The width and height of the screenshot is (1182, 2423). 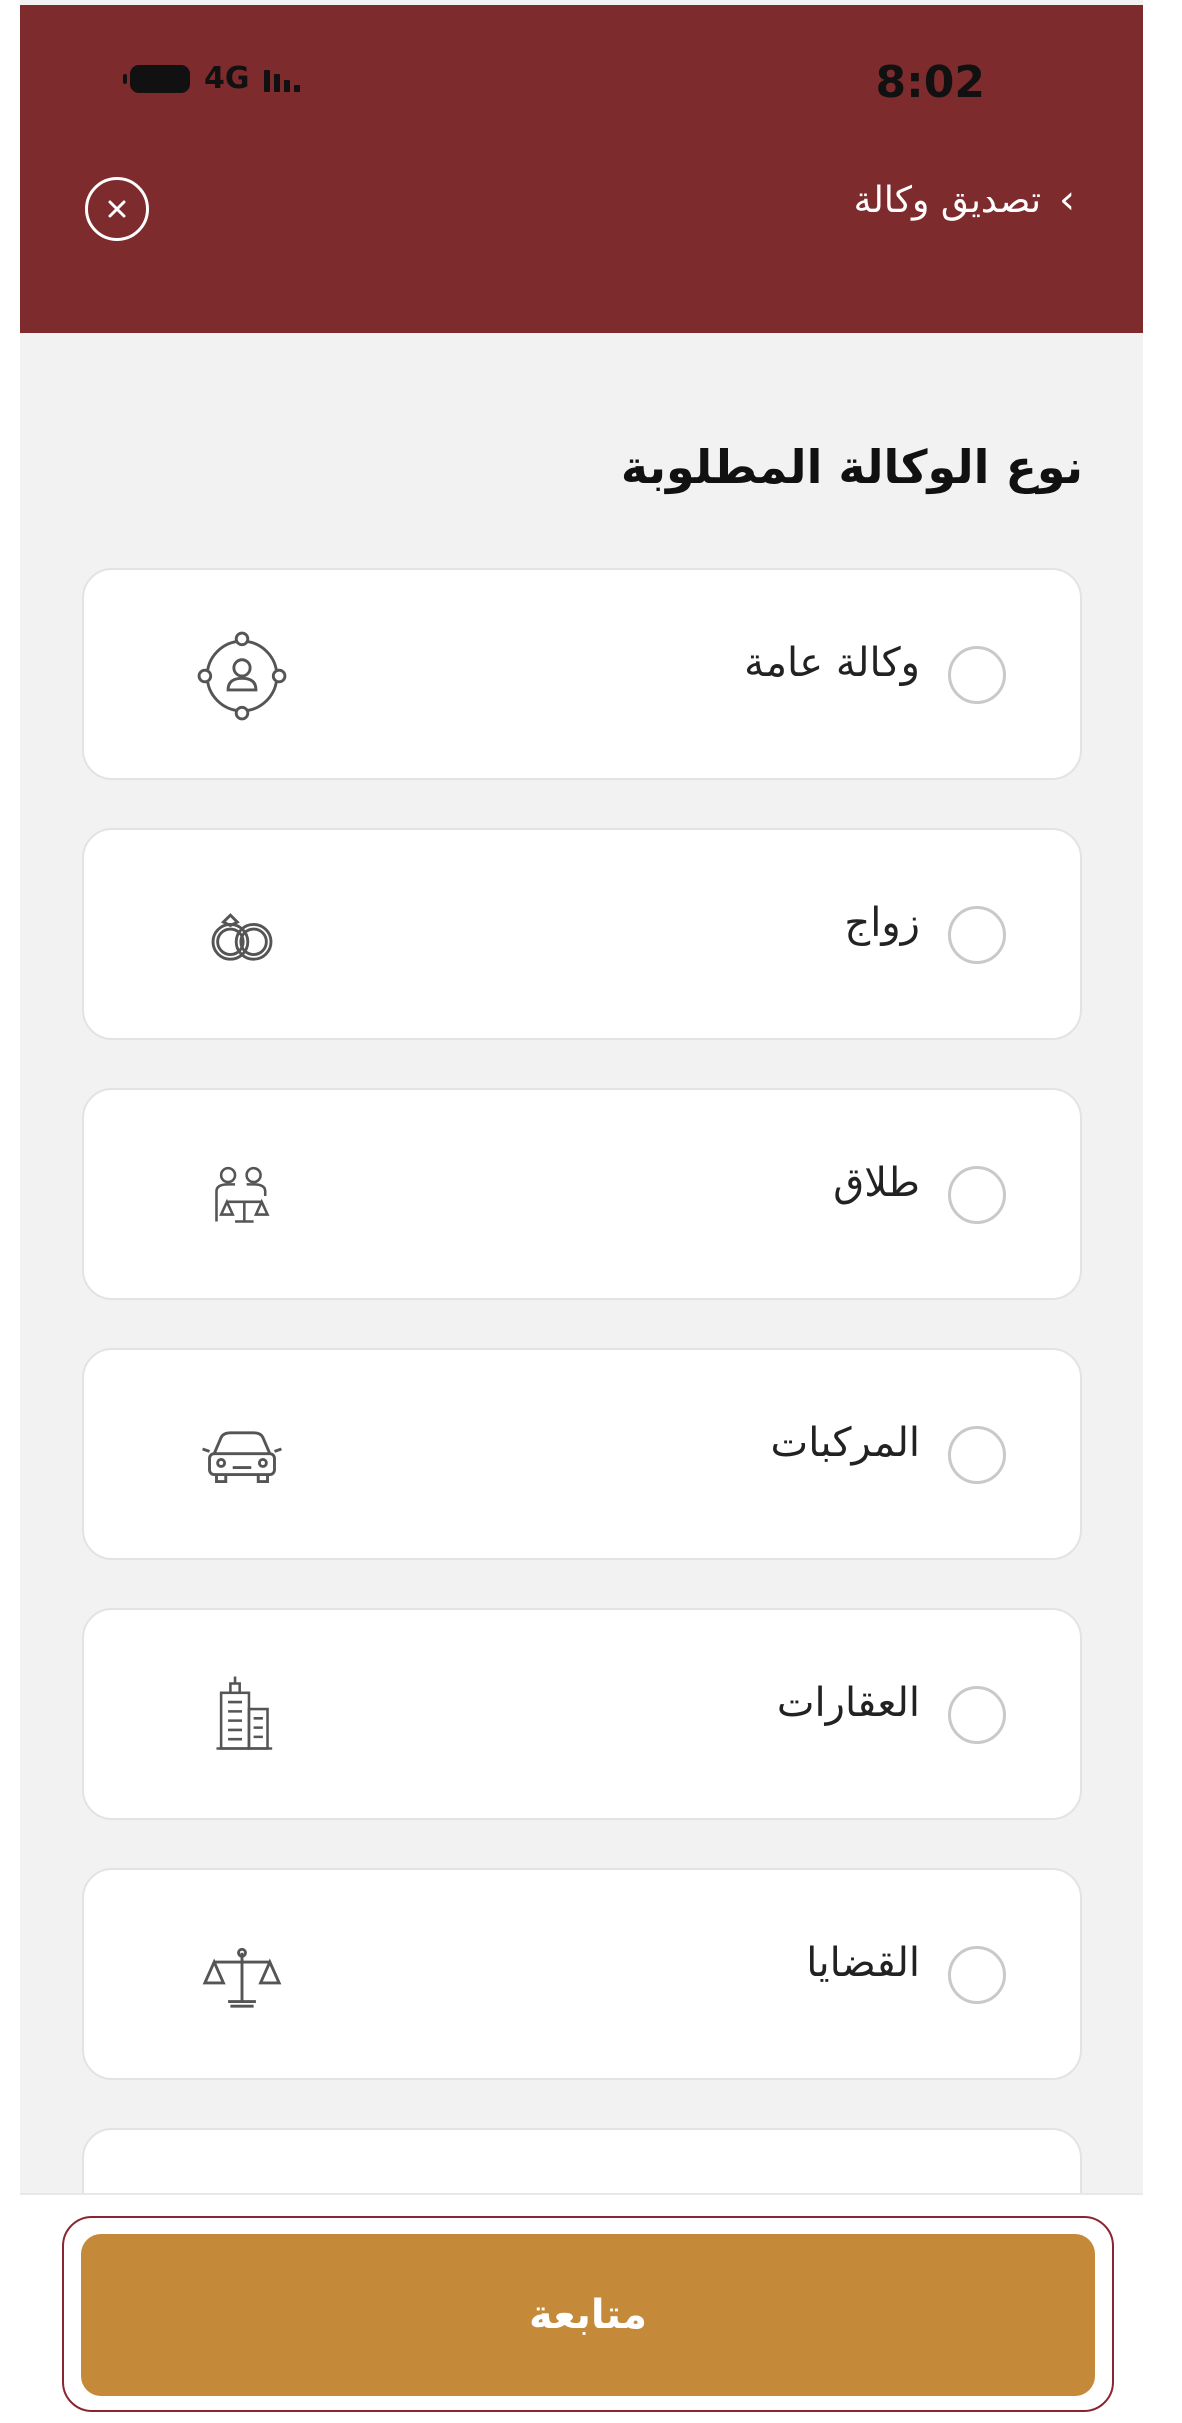 What do you see at coordinates (281, 79) in the screenshot?
I see `signal-icon` at bounding box center [281, 79].